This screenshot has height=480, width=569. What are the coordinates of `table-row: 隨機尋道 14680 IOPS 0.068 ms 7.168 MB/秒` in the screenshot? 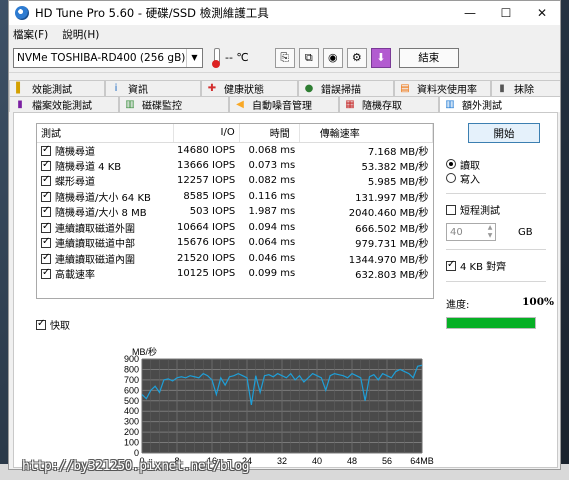 It's located at (235, 150).